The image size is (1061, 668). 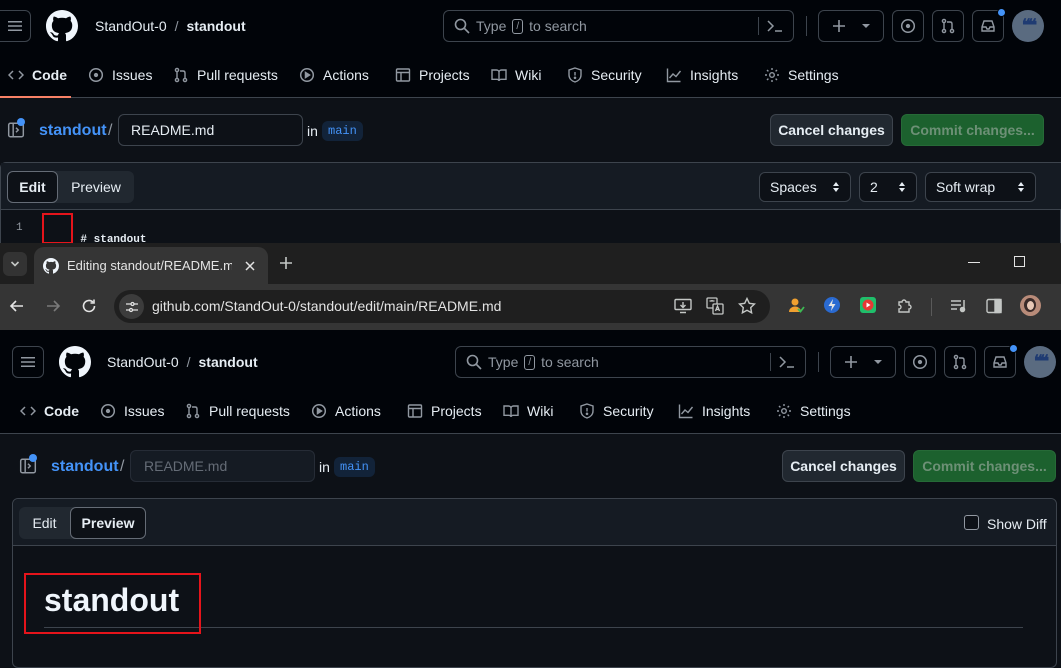 What do you see at coordinates (444, 75) in the screenshot?
I see `tab-projects-label: Projects` at bounding box center [444, 75].